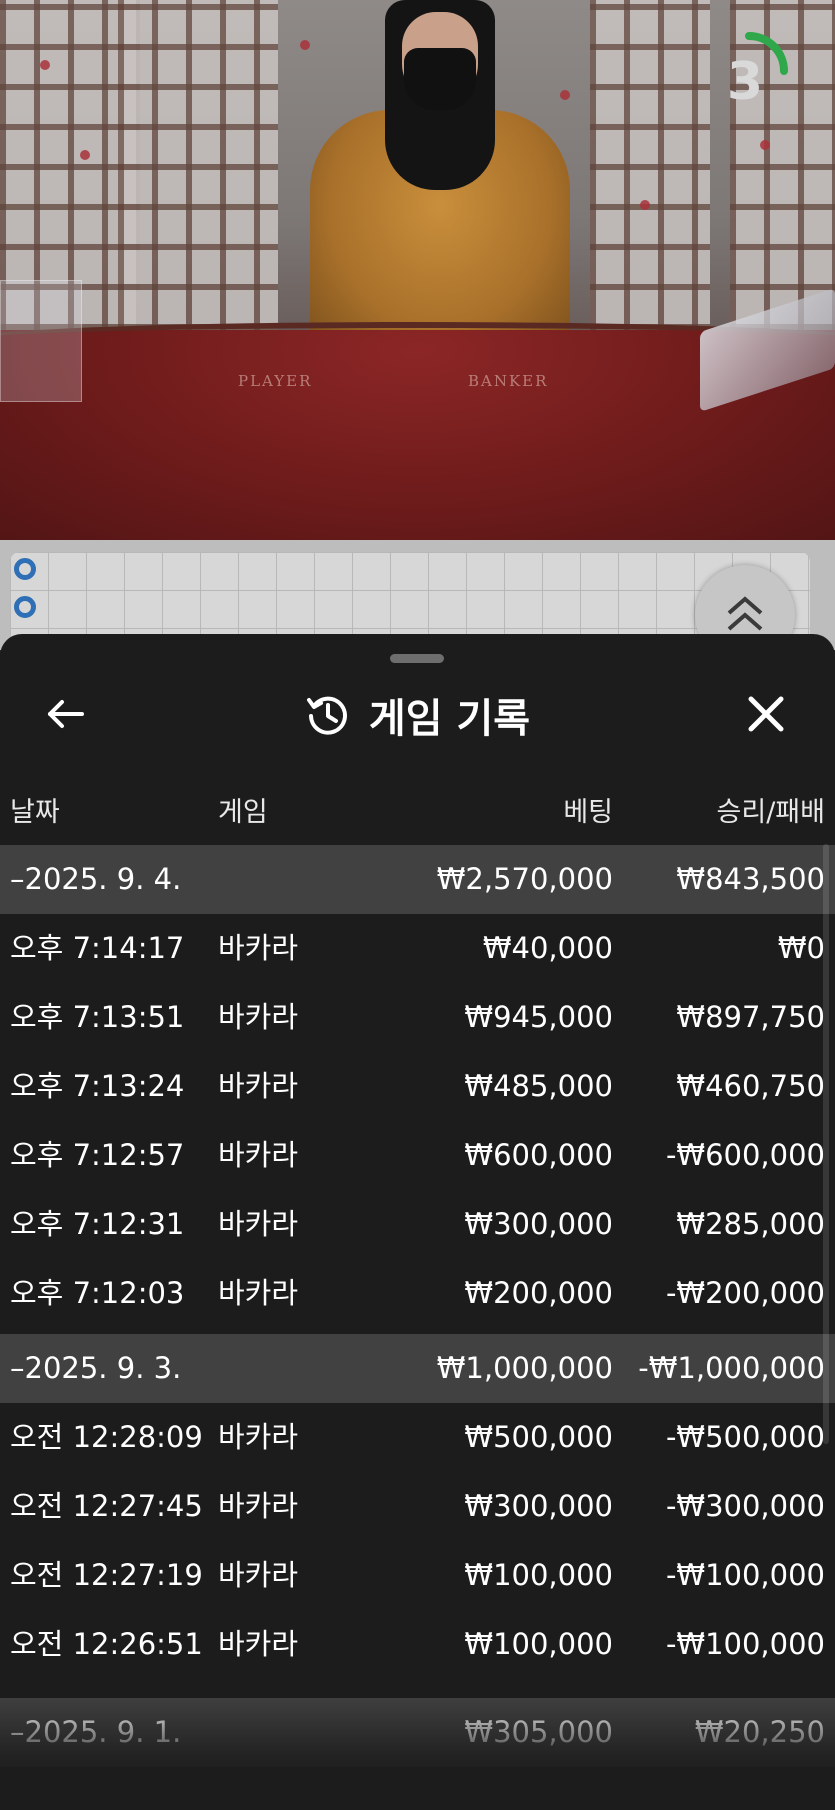 This screenshot has width=835, height=1810. I want to click on discard-holder, so click(41, 341).